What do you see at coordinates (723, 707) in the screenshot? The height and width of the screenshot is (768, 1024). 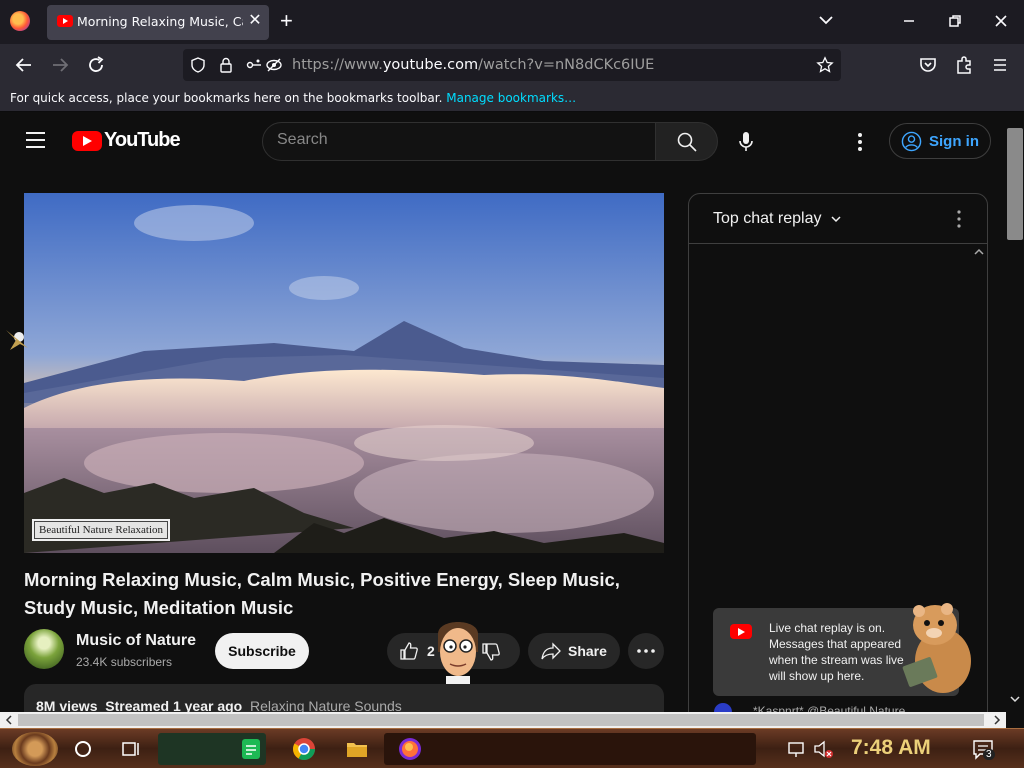 I see `chat-author-avatar` at bounding box center [723, 707].